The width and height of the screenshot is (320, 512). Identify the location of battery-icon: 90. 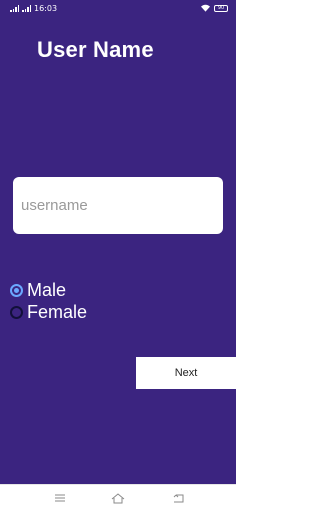
(221, 8).